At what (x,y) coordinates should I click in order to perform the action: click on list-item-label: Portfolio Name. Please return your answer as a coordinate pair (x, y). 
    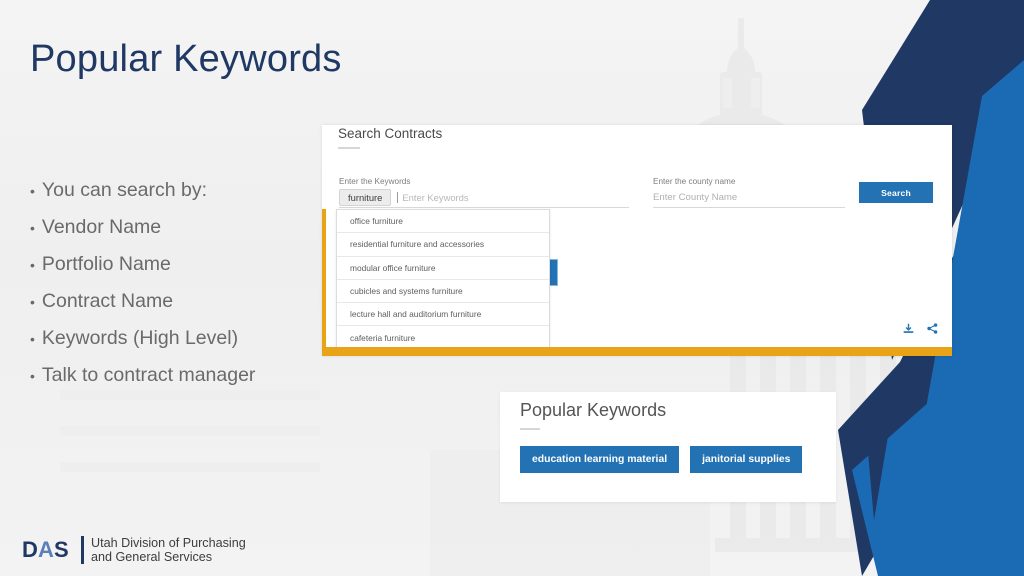
    Looking at the image, I should click on (106, 264).